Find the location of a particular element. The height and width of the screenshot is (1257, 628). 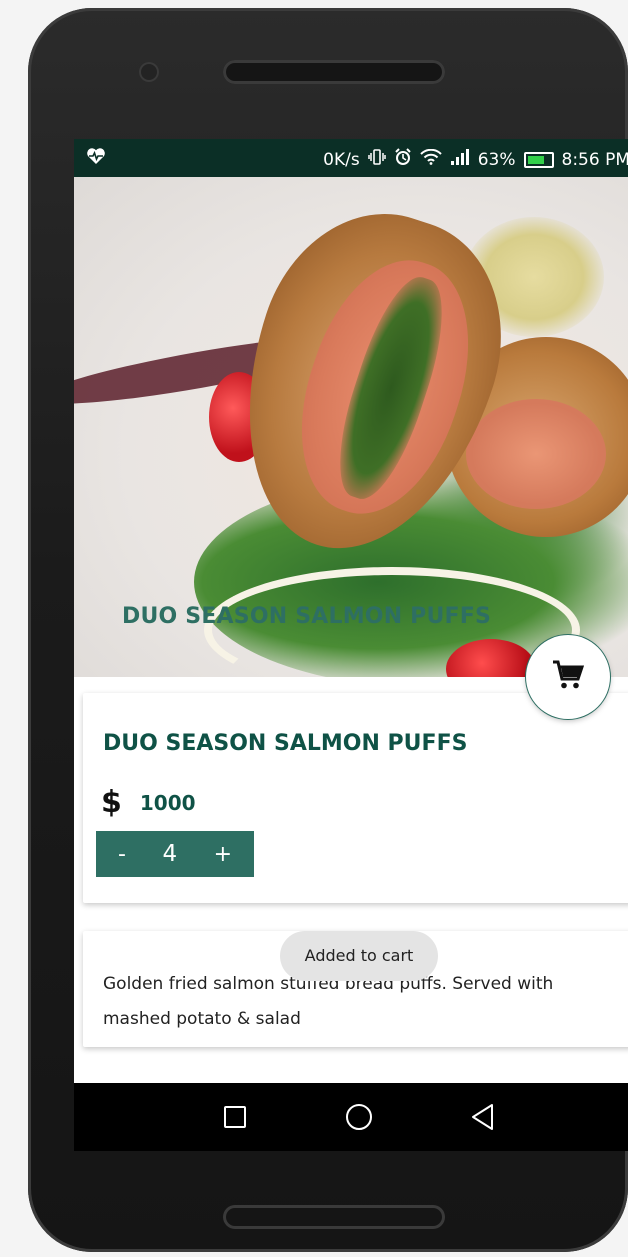

add-to-cart-button is located at coordinates (568, 677).